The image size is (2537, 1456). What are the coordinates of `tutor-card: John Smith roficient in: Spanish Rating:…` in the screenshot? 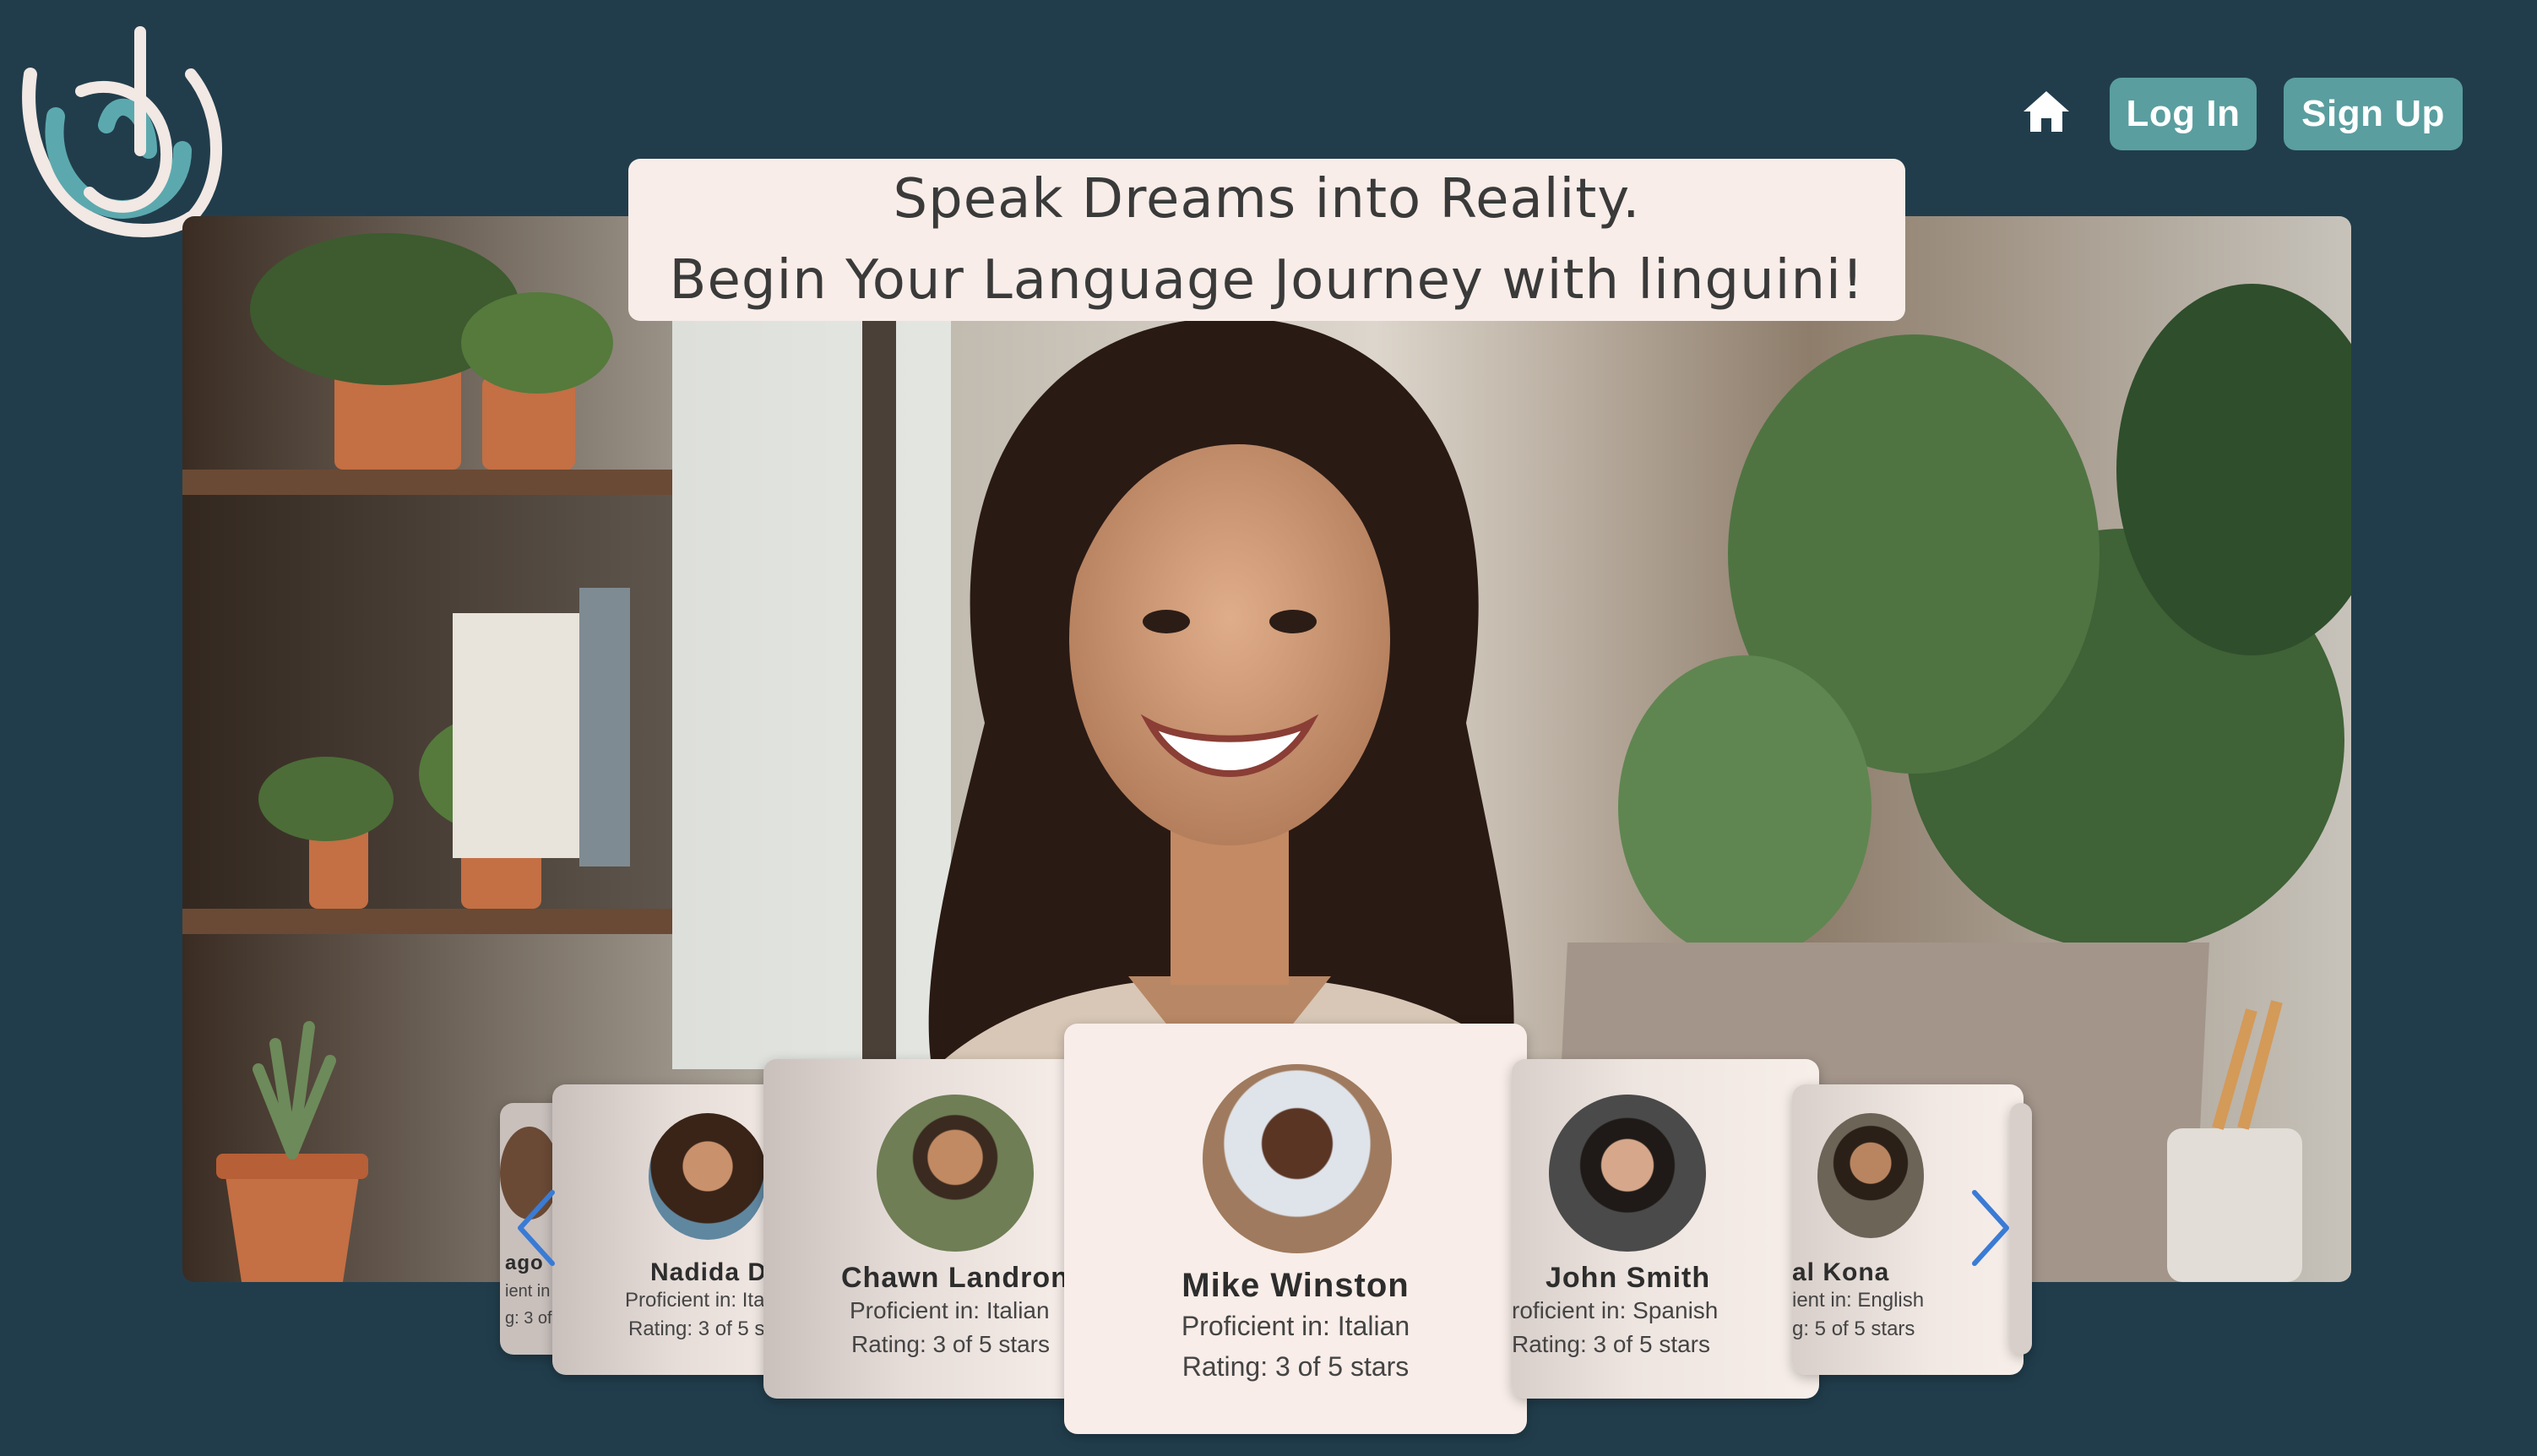 It's located at (1666, 1229).